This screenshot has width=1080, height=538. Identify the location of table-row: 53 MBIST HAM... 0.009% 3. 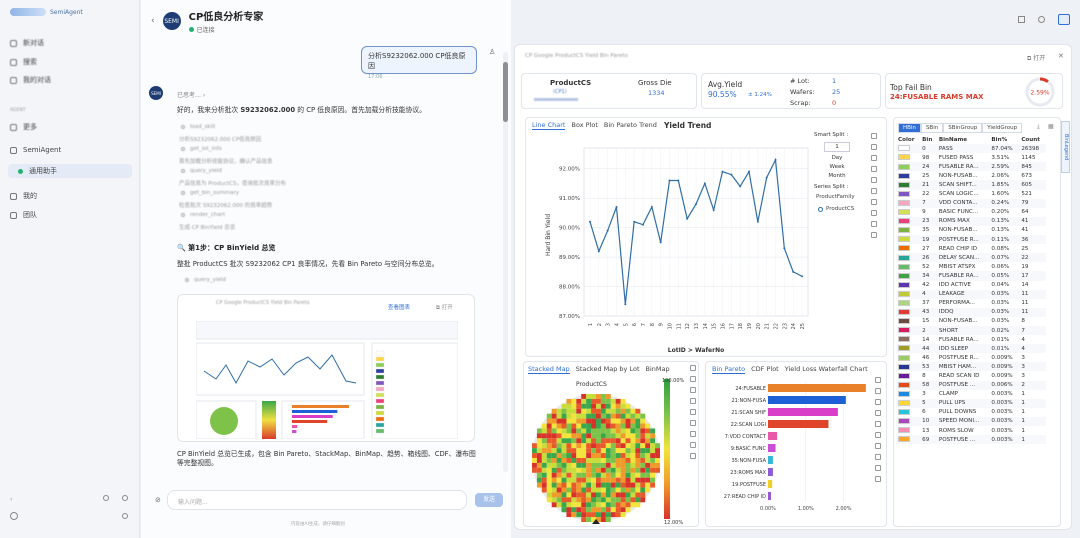
(971, 367).